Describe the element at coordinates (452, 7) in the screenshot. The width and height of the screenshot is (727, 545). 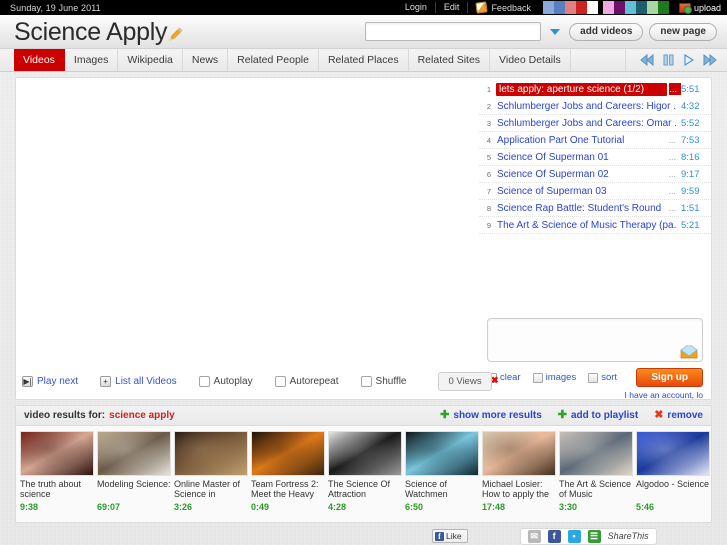
I see `edit-link: Edit` at that location.